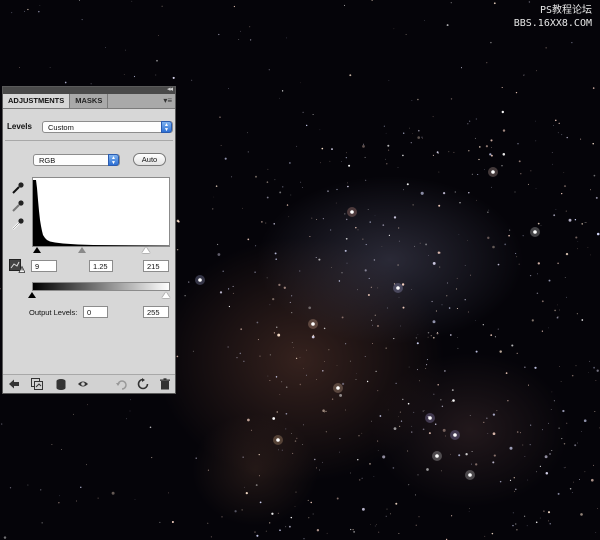 The height and width of the screenshot is (540, 600). What do you see at coordinates (143, 384) in the screenshot?
I see `reset-icon` at bounding box center [143, 384].